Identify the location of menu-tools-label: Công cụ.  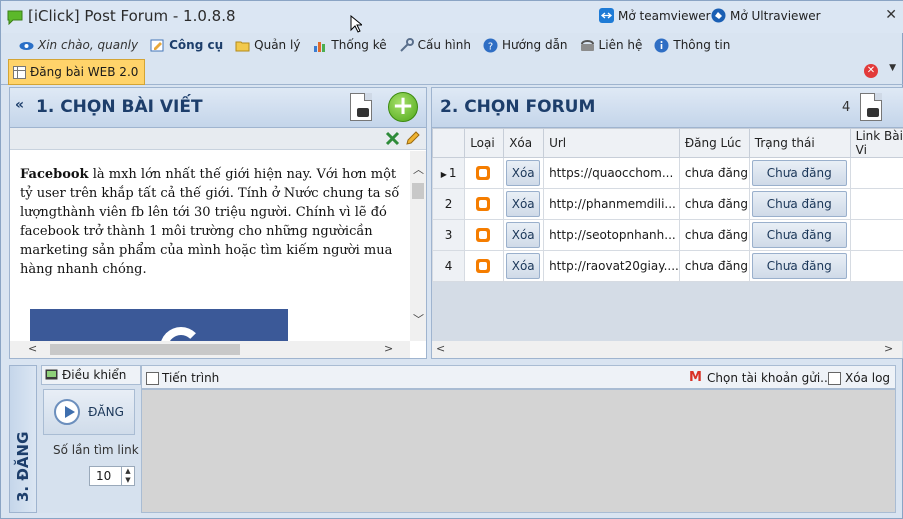
(196, 45).